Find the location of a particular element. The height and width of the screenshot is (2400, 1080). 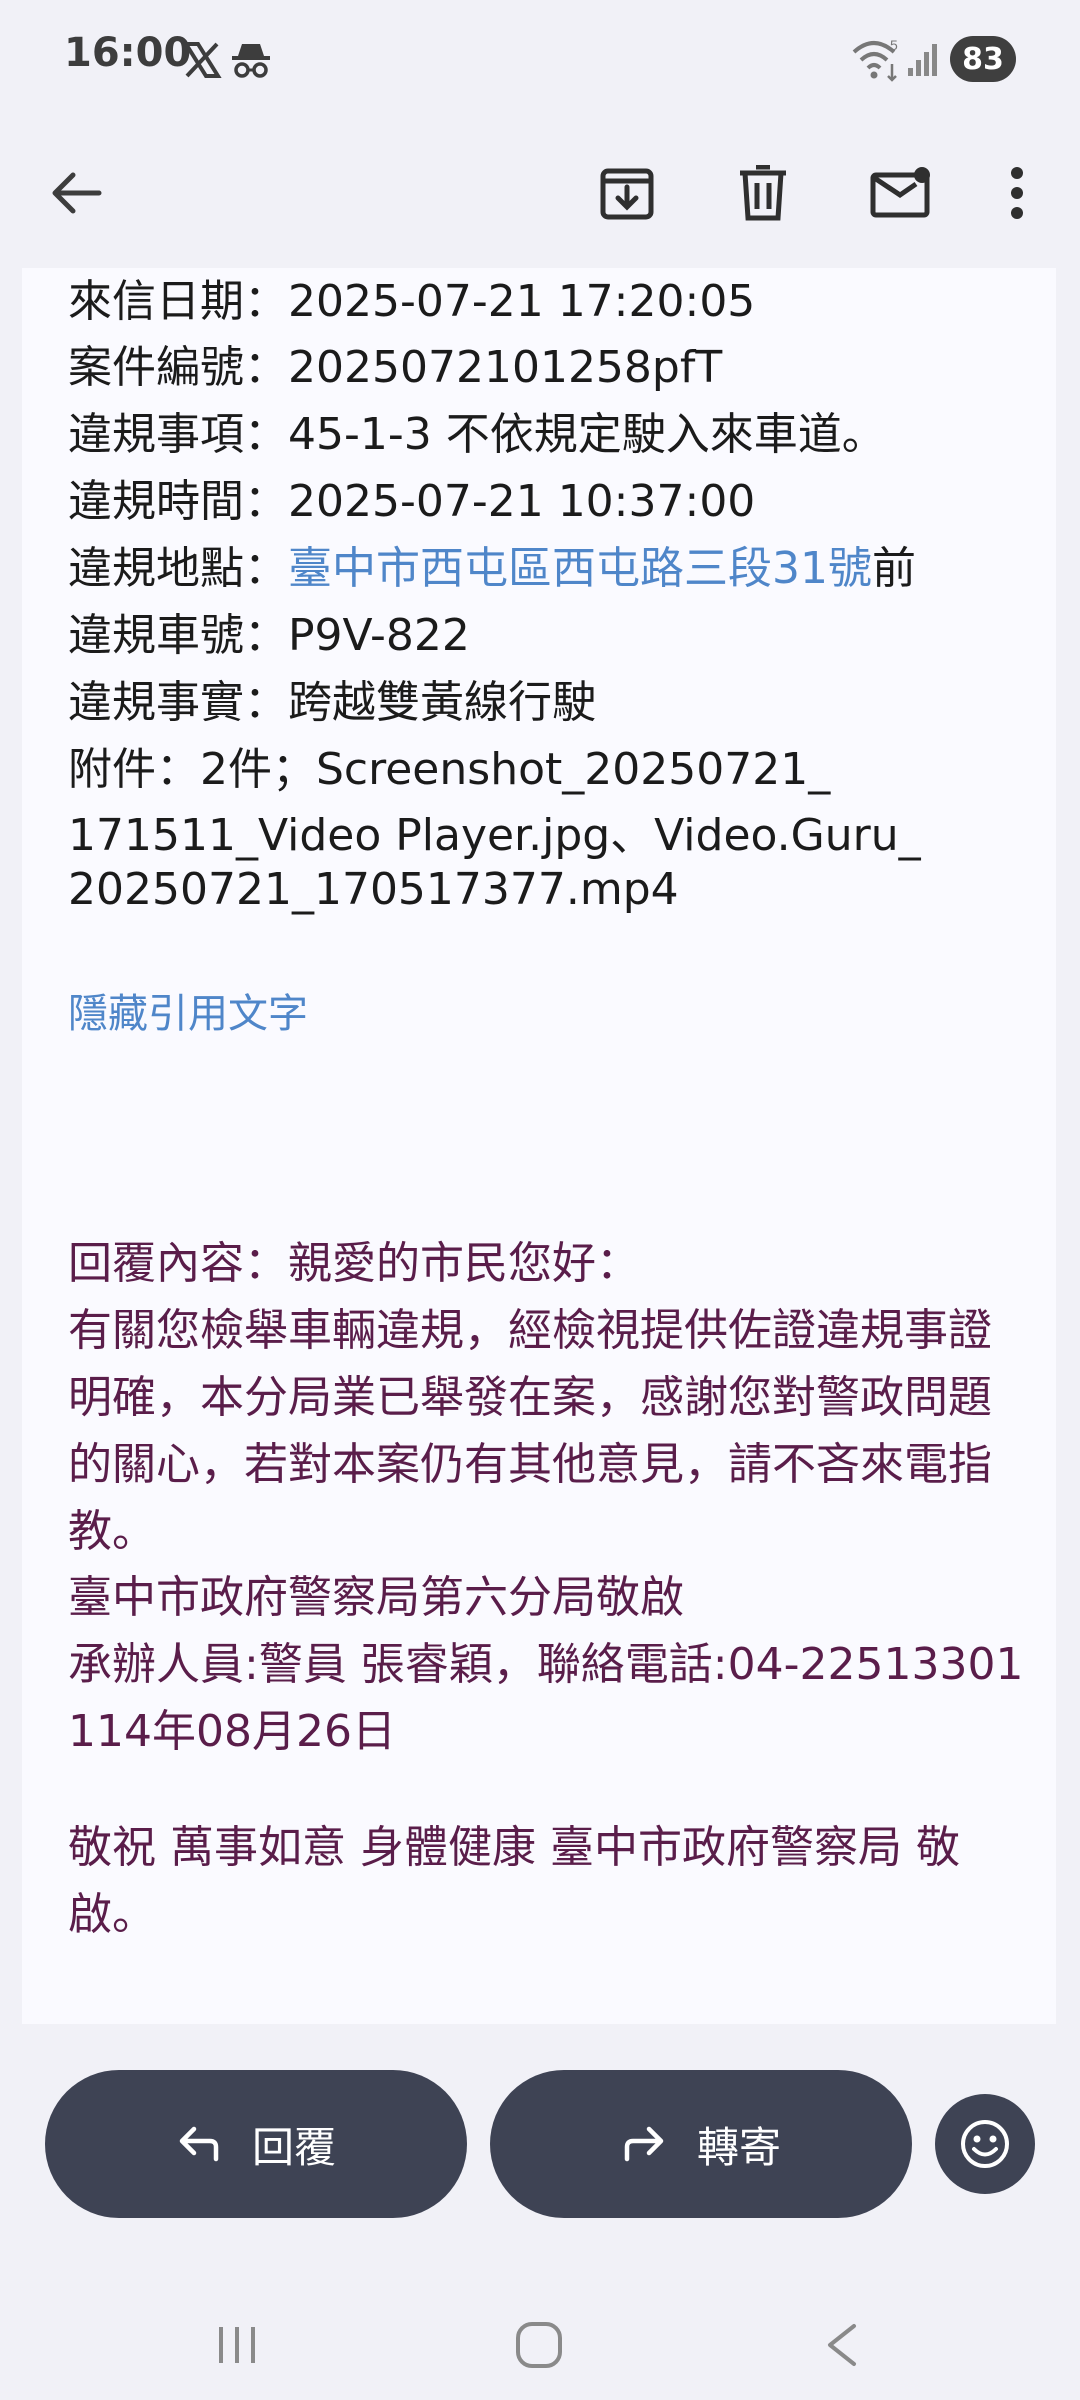

home-icon is located at coordinates (539, 2345).